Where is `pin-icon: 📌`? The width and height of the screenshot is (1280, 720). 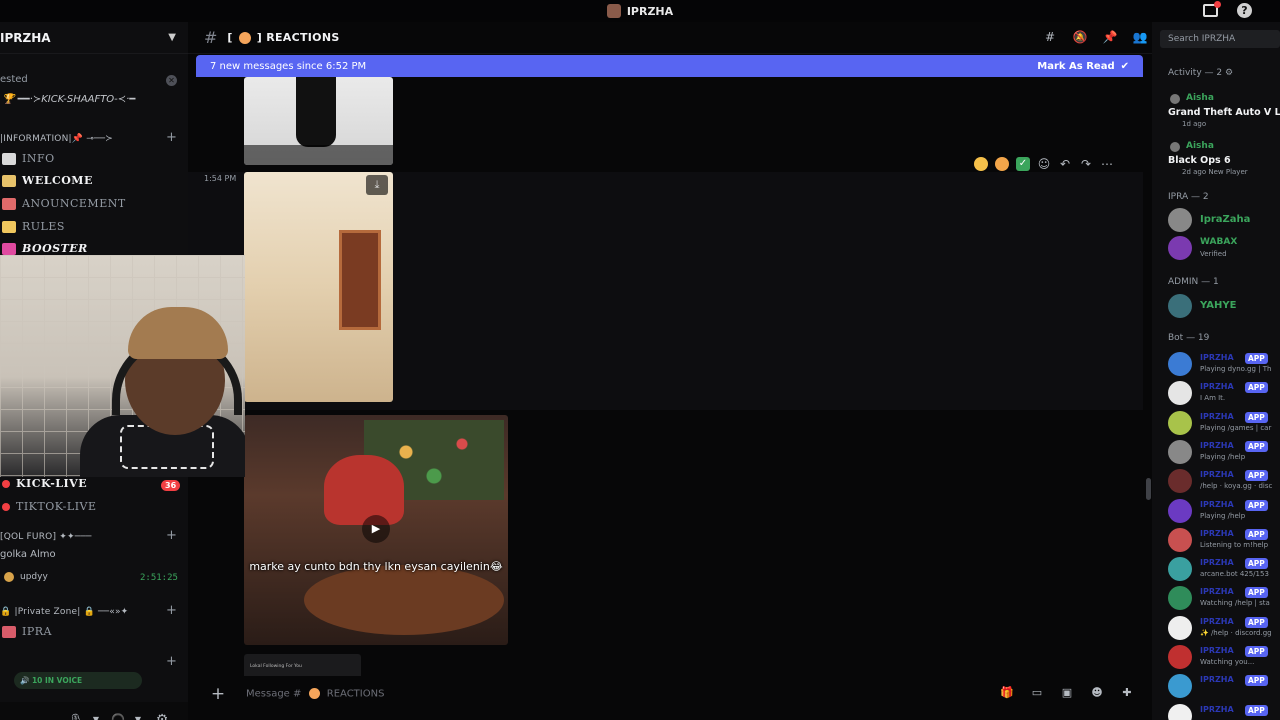 pin-icon: 📌 is located at coordinates (1110, 38).